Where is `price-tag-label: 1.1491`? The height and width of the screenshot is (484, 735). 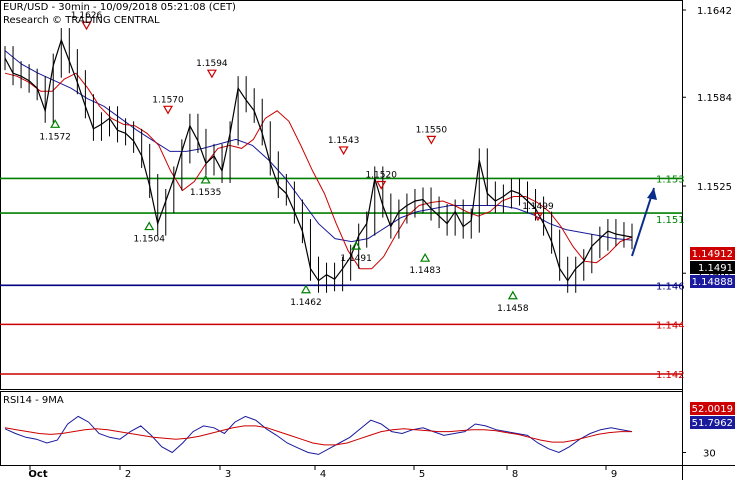
price-tag-label: 1.1491 is located at coordinates (715, 268).